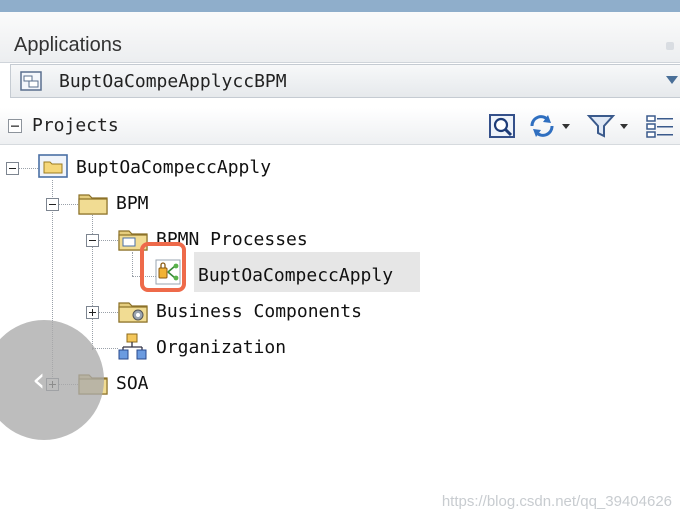 The height and width of the screenshot is (522, 680). Describe the element at coordinates (92, 312) in the screenshot. I see `expand-toggle` at that location.